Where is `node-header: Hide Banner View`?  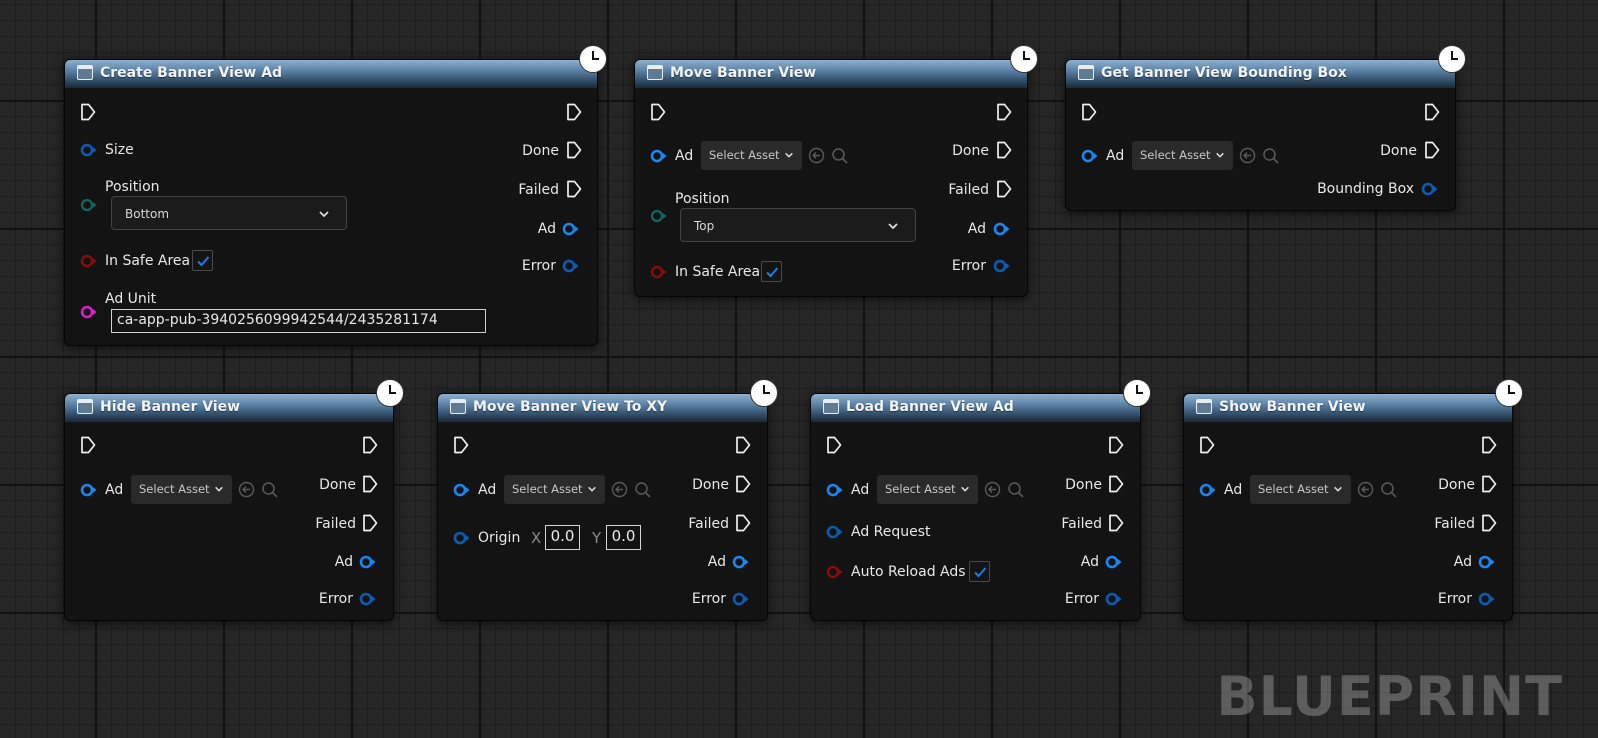 node-header: Hide Banner View is located at coordinates (229, 408).